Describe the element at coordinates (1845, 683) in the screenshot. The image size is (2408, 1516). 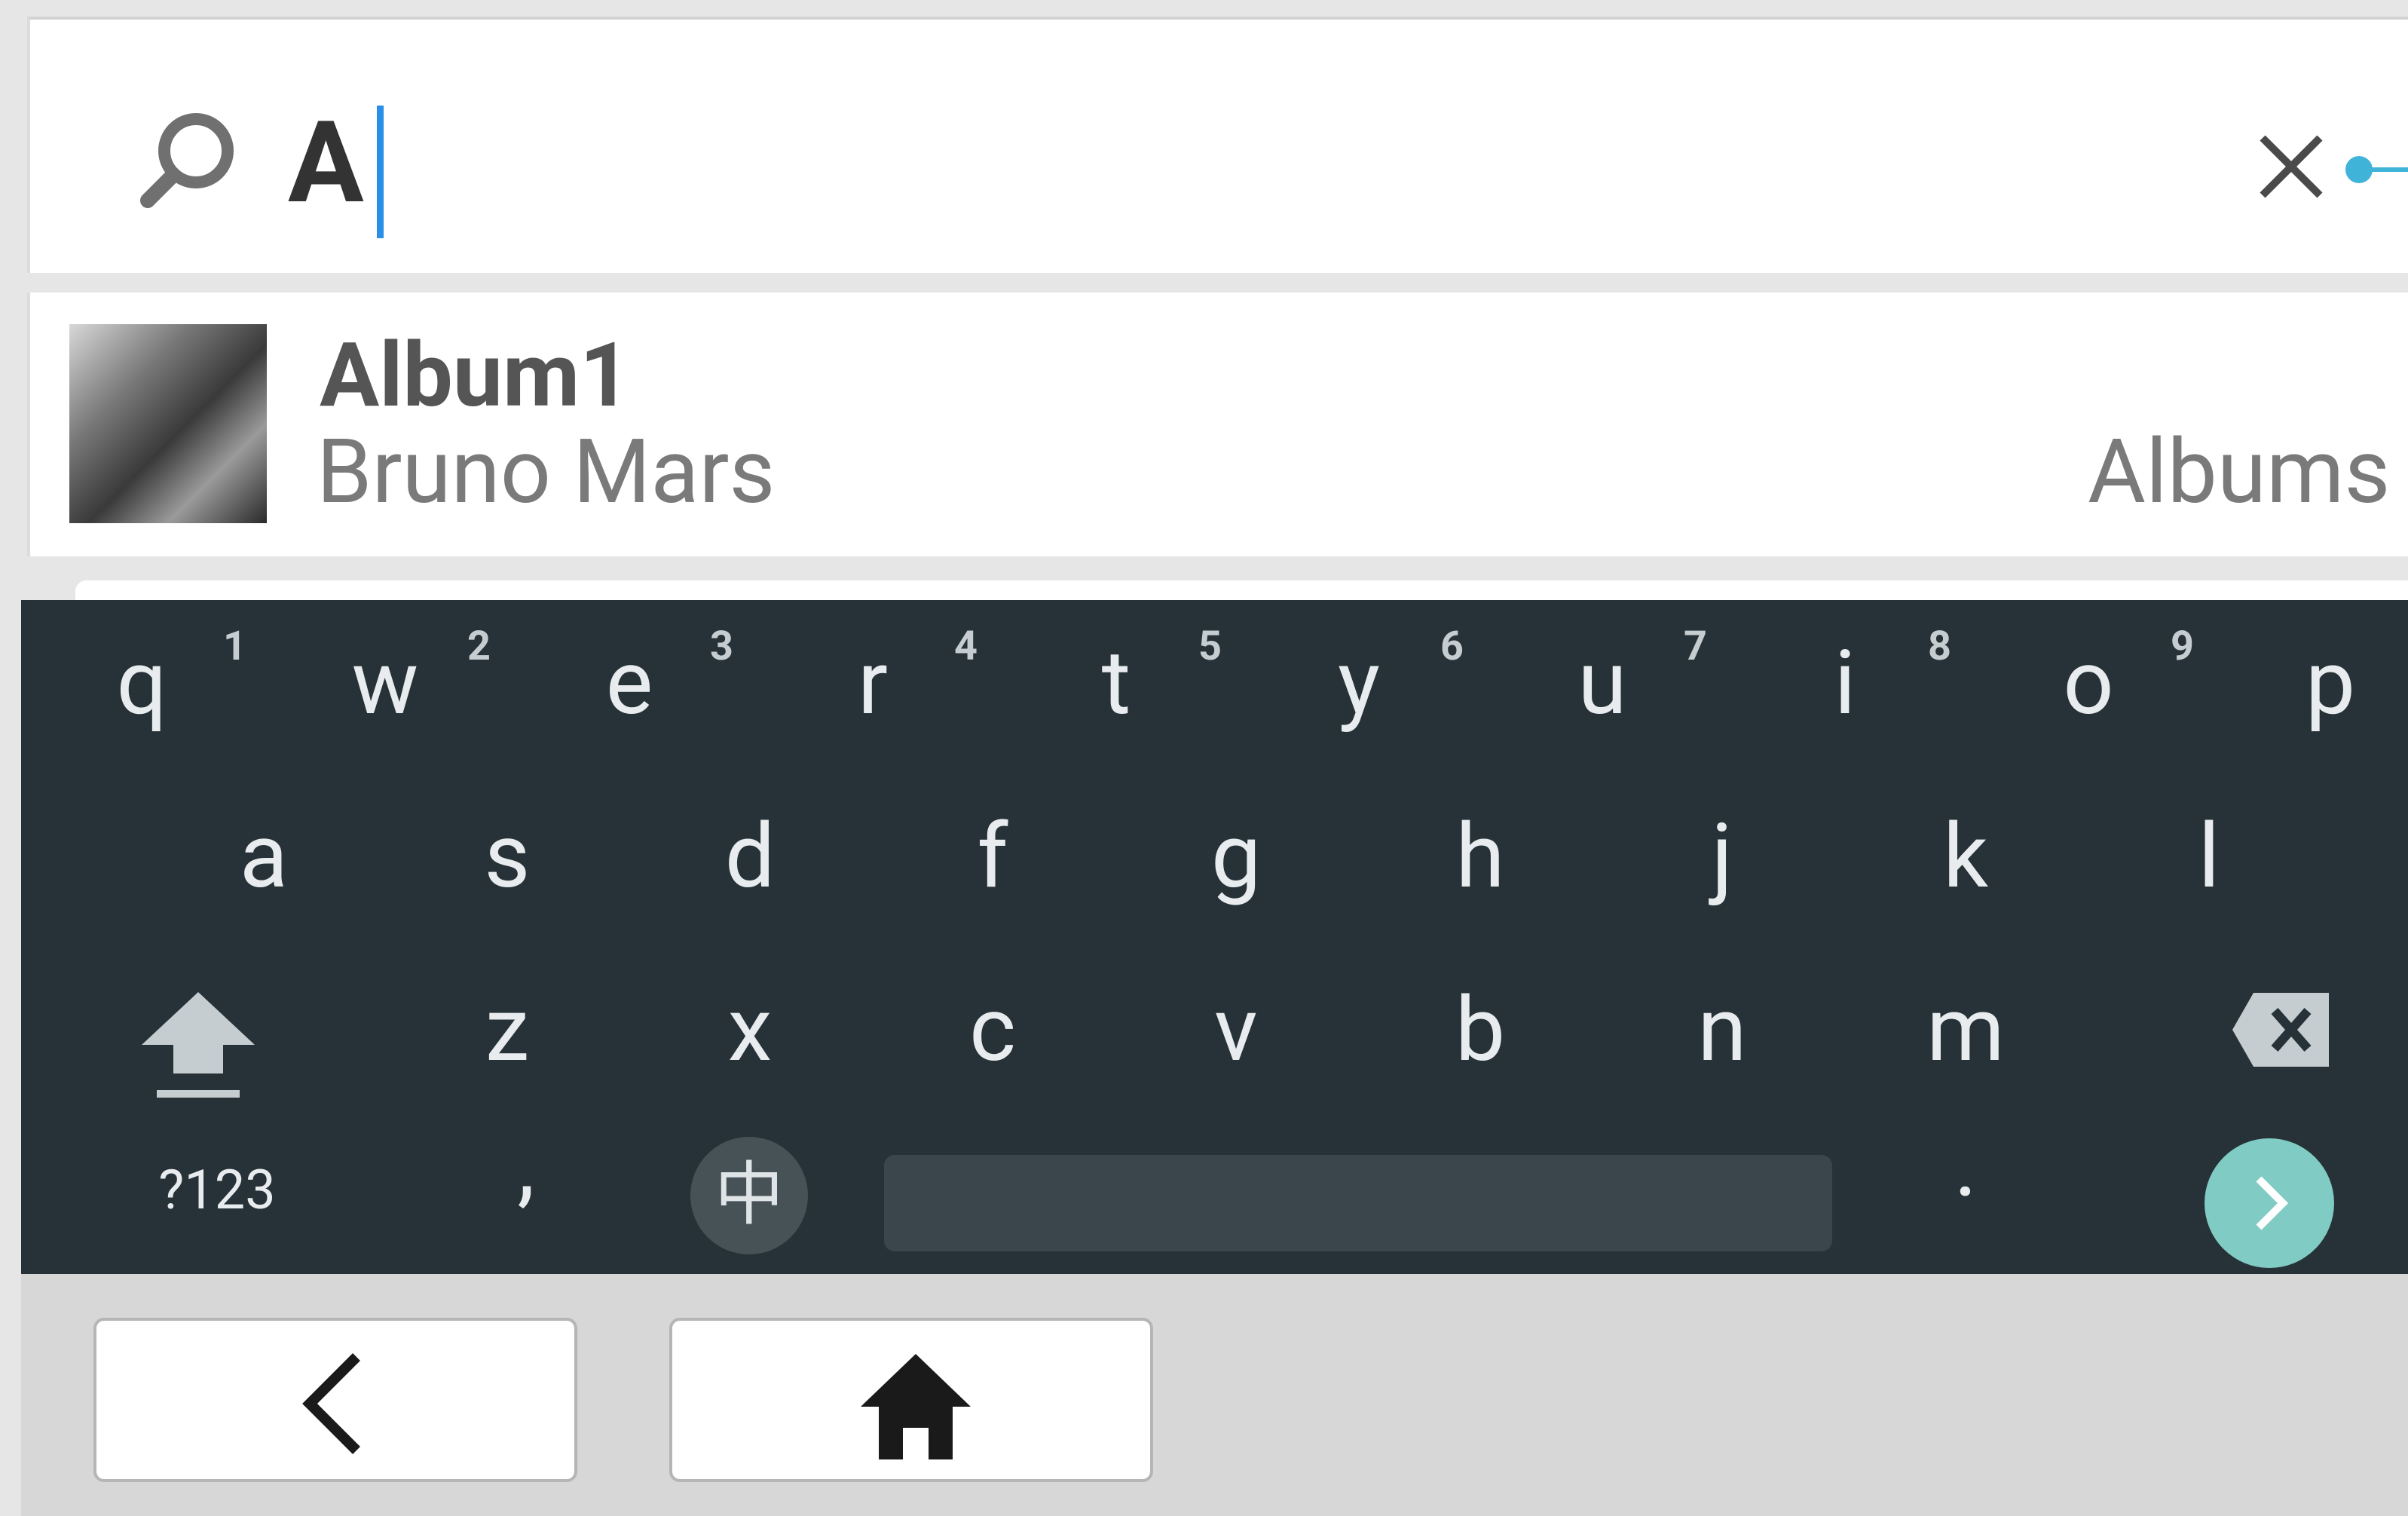
I see `key-i: i` at that location.